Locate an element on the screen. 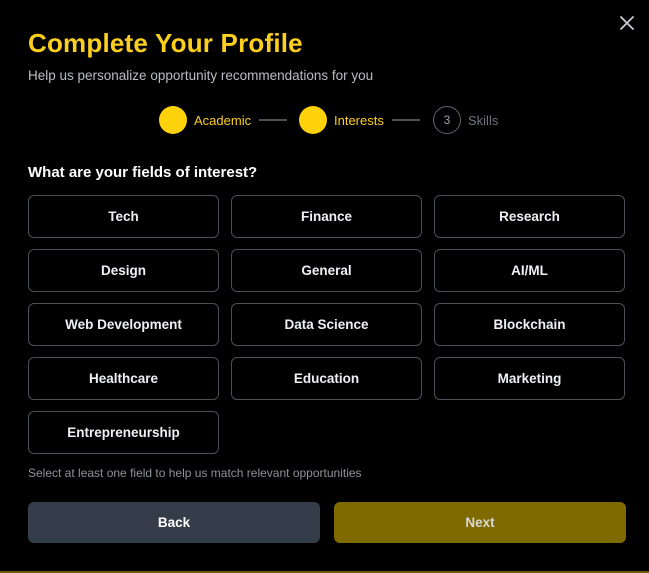 This screenshot has width=649, height=573. section-question: What are your fields of interest? is located at coordinates (143, 172).